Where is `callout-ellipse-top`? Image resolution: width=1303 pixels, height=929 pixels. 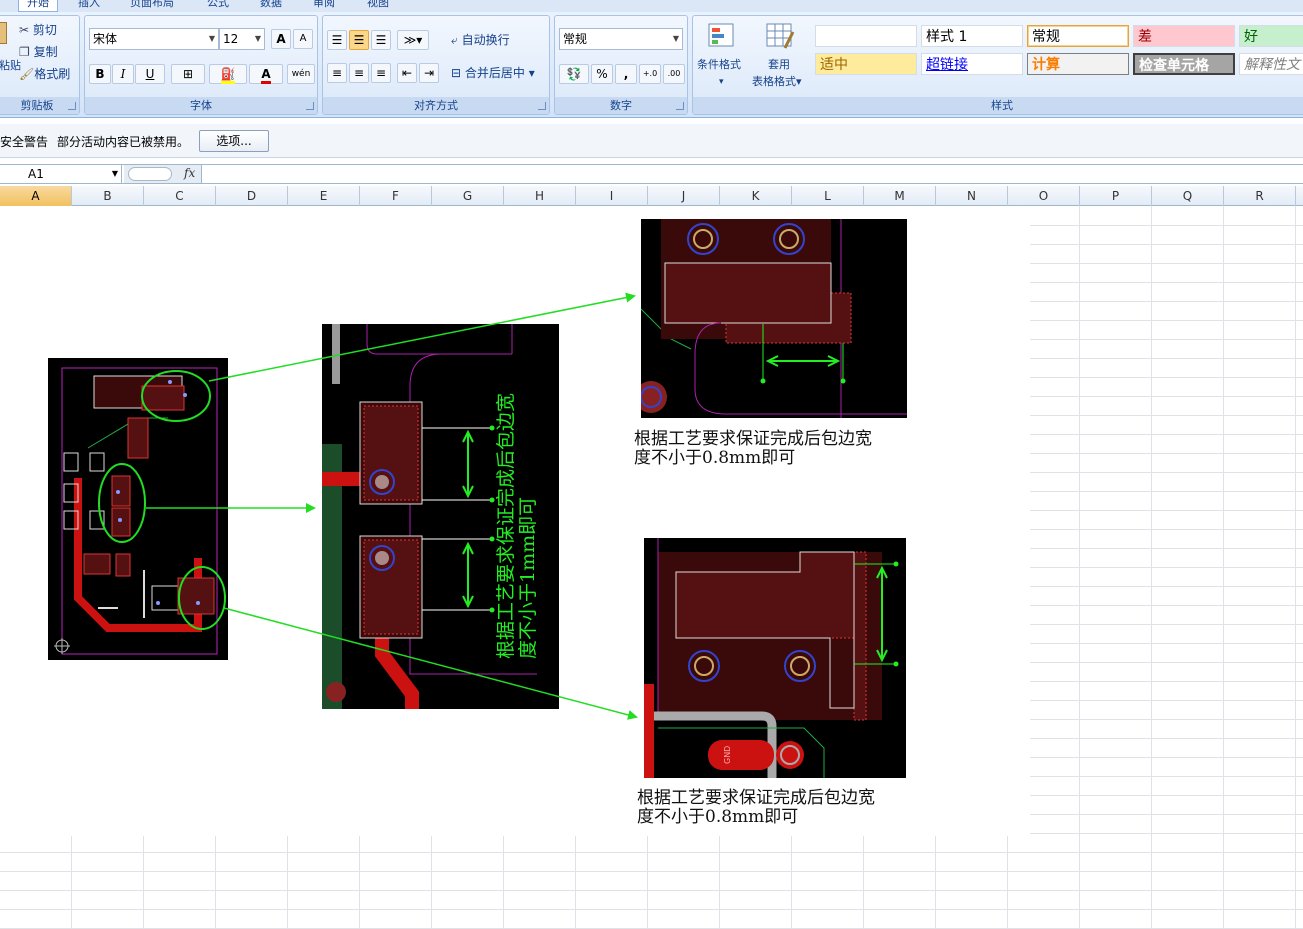
callout-ellipse-top is located at coordinates (176, 396).